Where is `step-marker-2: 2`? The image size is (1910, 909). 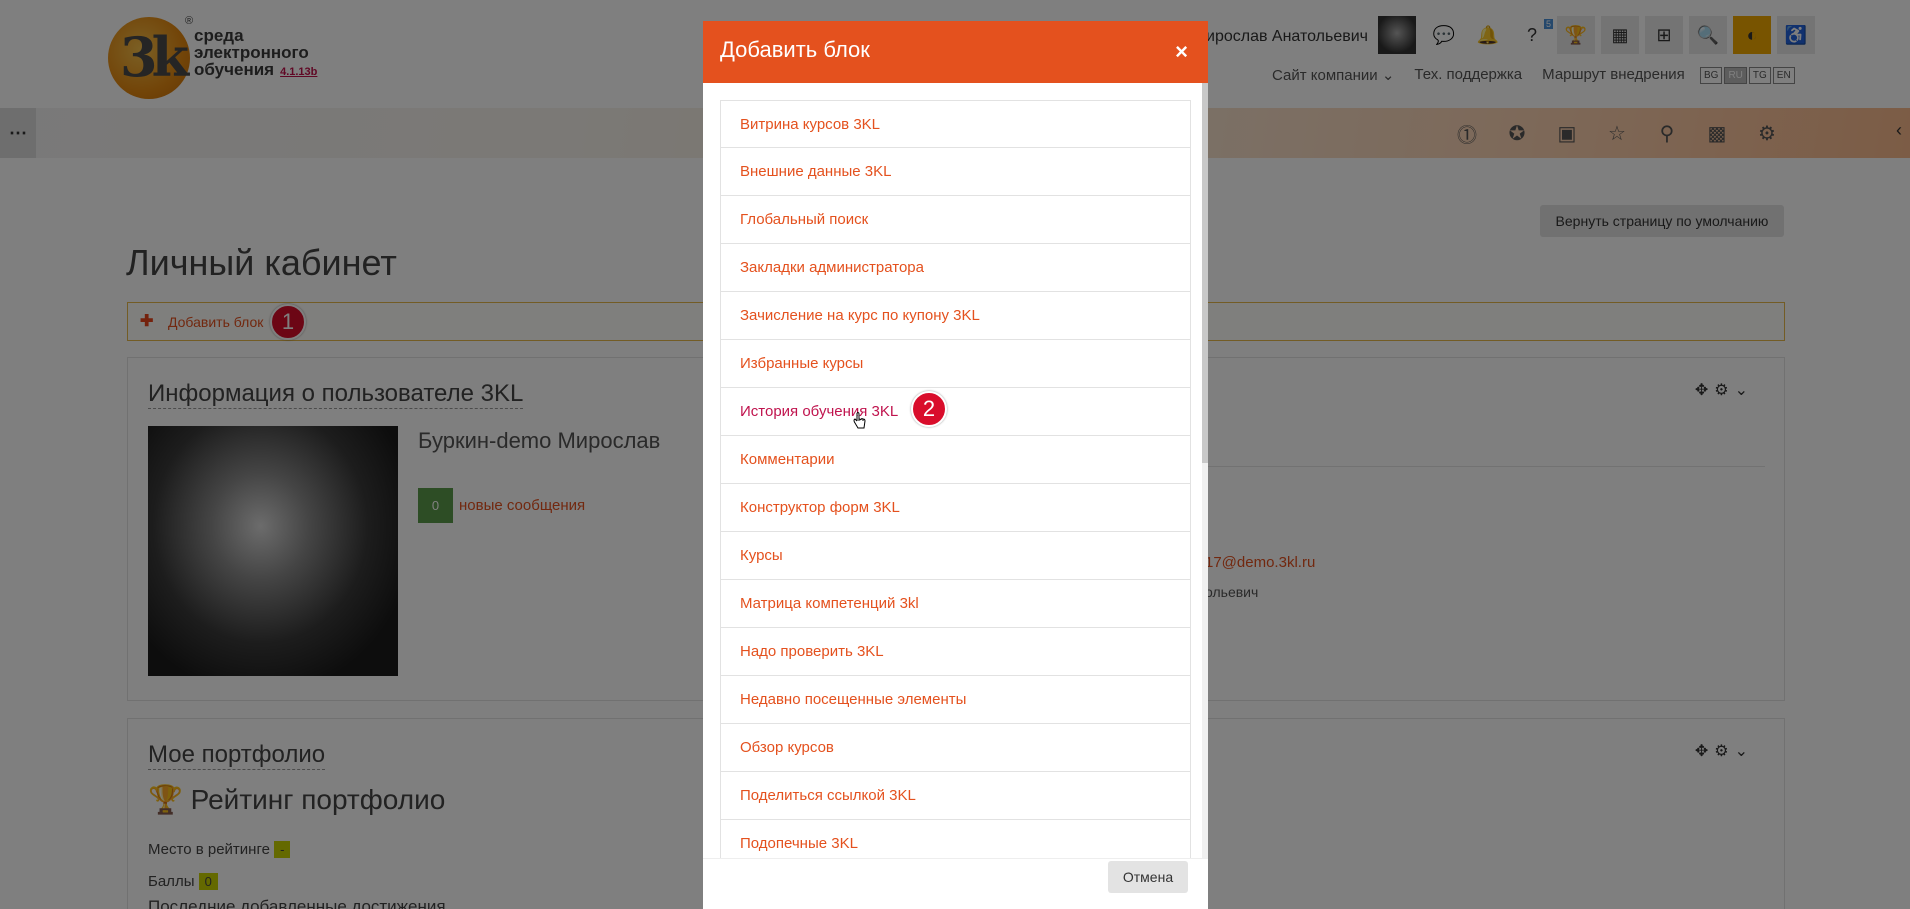 step-marker-2: 2 is located at coordinates (929, 409).